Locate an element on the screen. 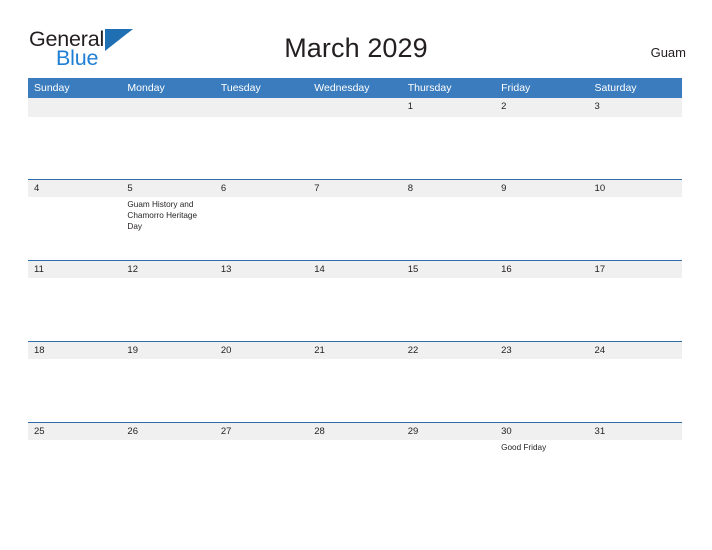 This screenshot has width=712, height=550. day-number-cell: 17 is located at coordinates (635, 269).